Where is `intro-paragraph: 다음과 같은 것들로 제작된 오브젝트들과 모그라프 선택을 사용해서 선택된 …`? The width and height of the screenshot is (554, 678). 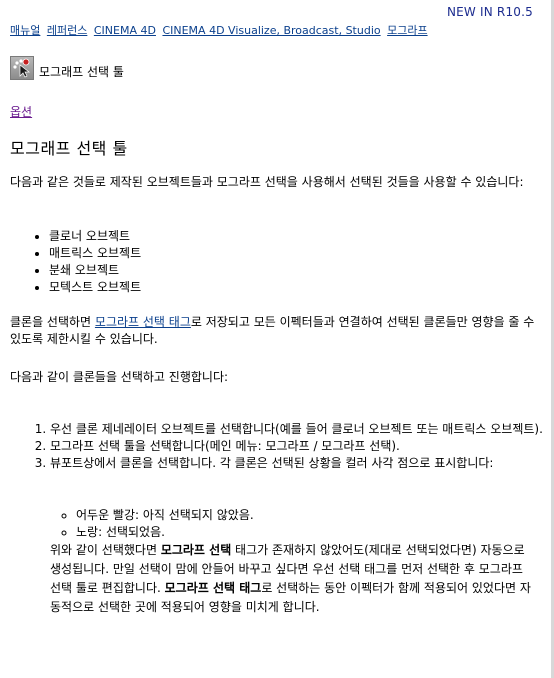 intro-paragraph: 다음과 같은 것들로 제작된 오브젝트들과 모그라프 선택을 사용해서 선택된 … is located at coordinates (267, 182).